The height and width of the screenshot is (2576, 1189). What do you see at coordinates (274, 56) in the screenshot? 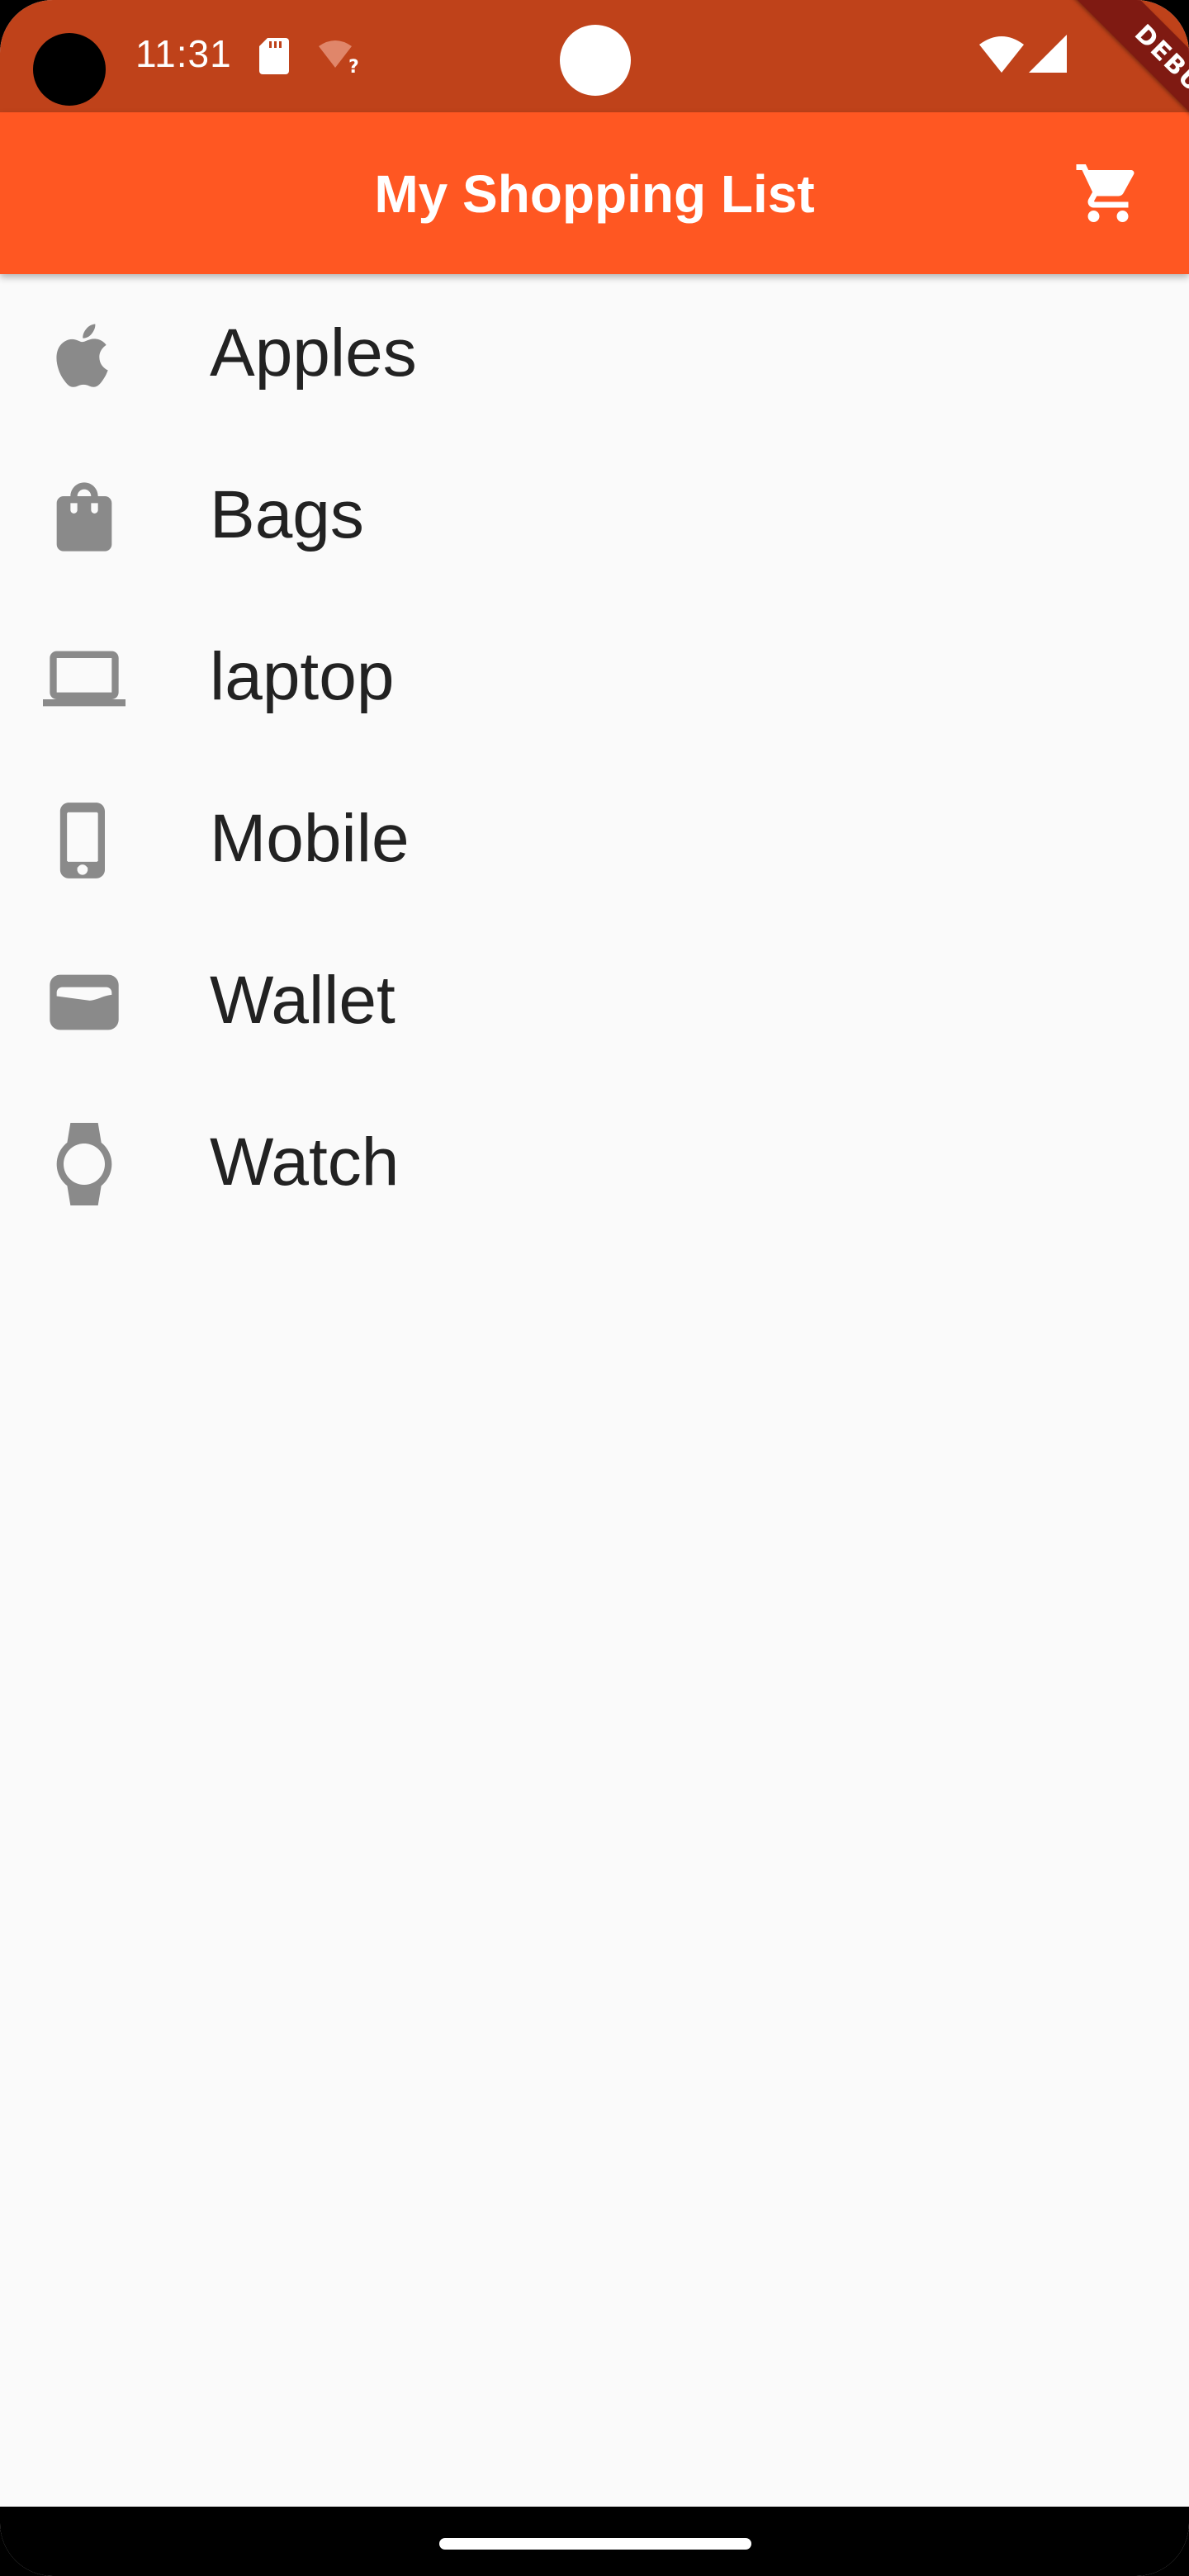
I see `sd-card-icon` at bounding box center [274, 56].